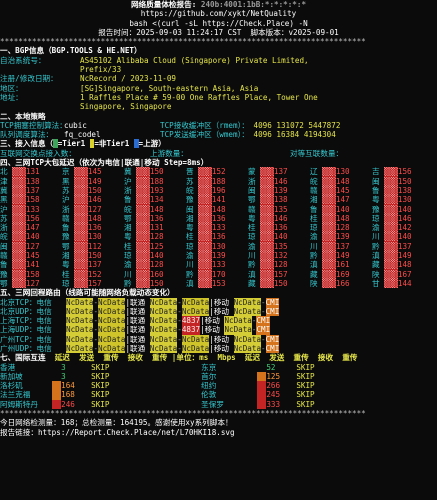 The width and height of the screenshot is (437, 500). I want to click on intl-city: 香港, so click(8, 367).